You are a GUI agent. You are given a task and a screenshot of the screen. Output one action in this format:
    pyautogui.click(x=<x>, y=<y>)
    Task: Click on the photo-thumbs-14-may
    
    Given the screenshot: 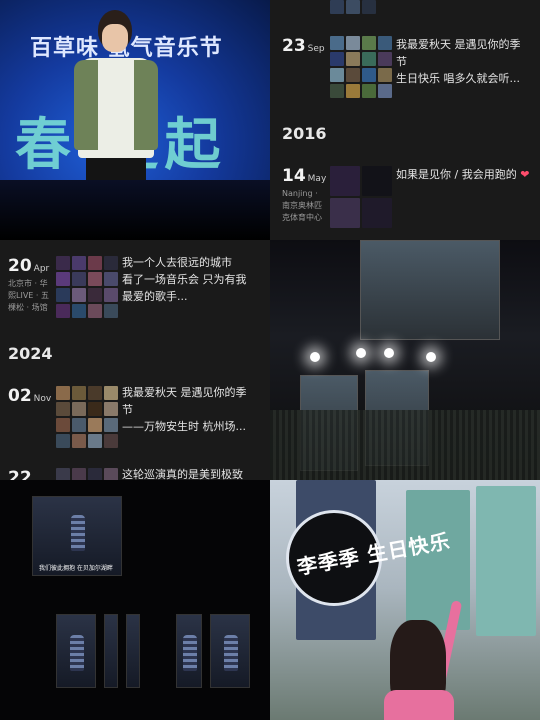 What is the action you would take?
    pyautogui.click(x=361, y=197)
    